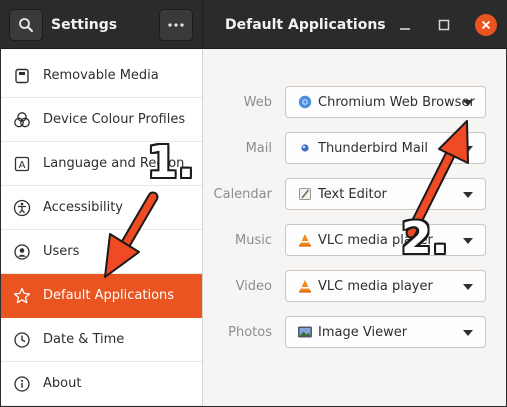 This screenshot has height=407, width=507. I want to click on web-app-dropdown: Chromium Web Browser, so click(385, 102).